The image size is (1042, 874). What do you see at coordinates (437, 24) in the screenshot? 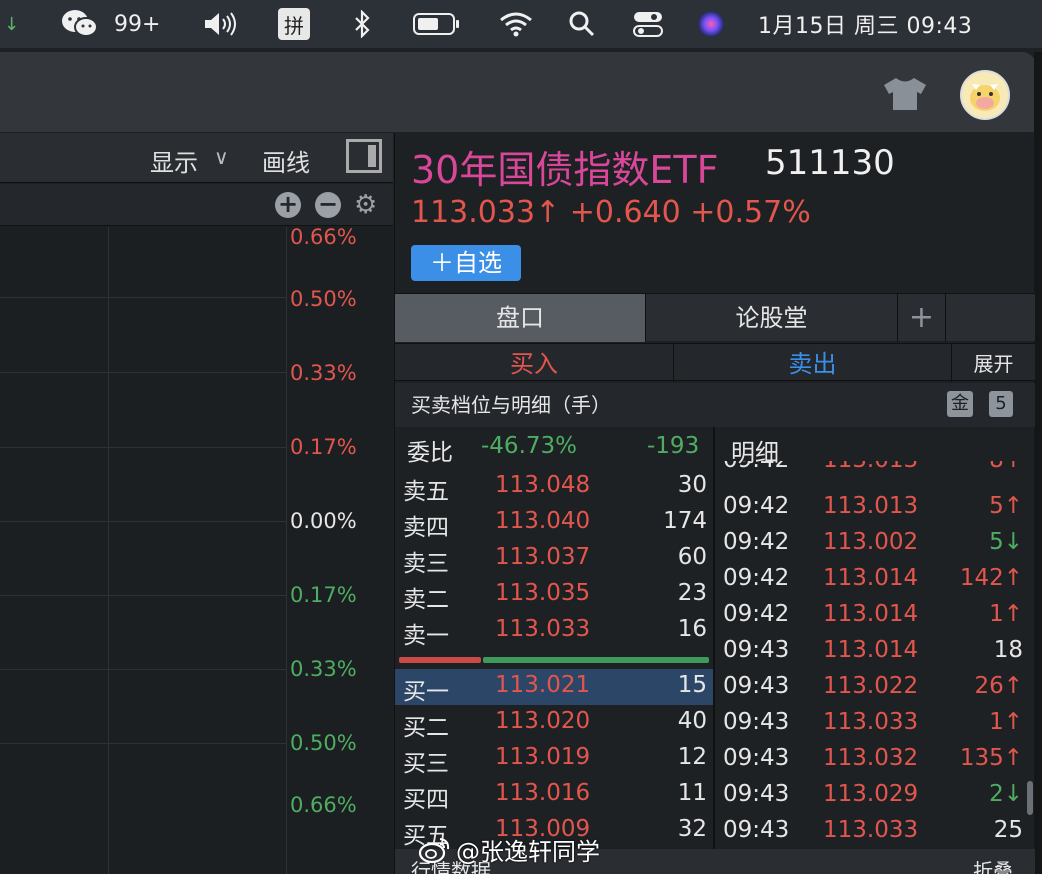
I see `battery-icon` at bounding box center [437, 24].